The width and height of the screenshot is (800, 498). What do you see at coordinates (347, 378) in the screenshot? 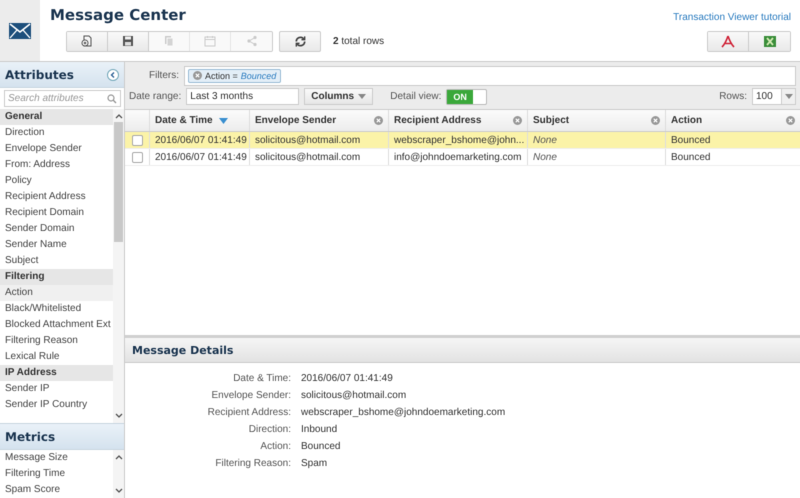
I see `detail-value: 2016/06/07 01:41:49` at bounding box center [347, 378].